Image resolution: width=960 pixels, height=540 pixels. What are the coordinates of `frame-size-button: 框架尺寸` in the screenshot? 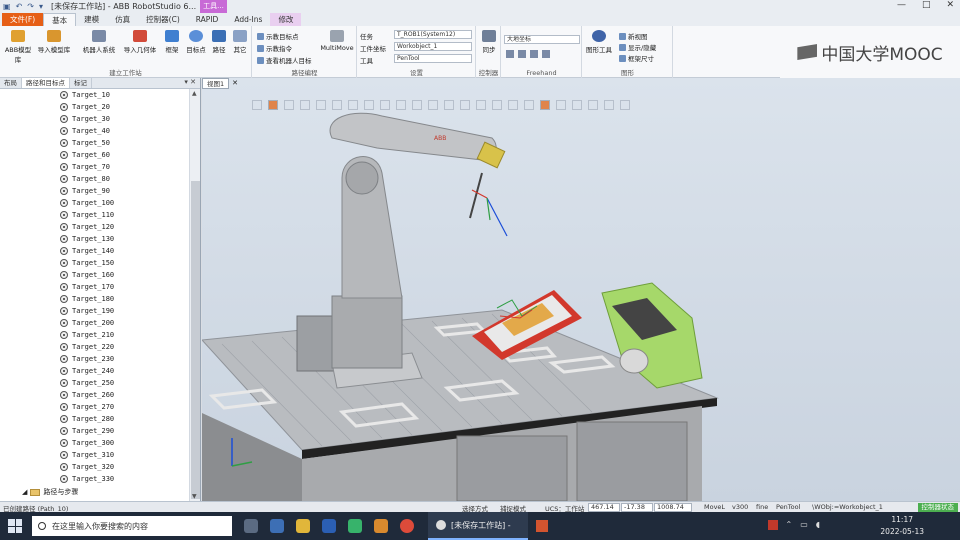 It's located at (636, 58).